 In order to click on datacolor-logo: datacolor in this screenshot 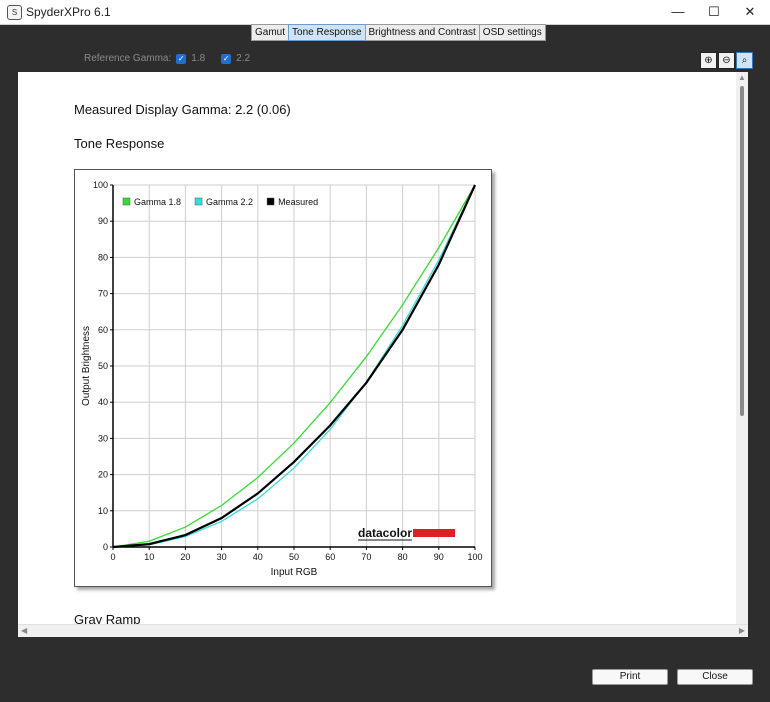, I will do `click(385, 533)`.